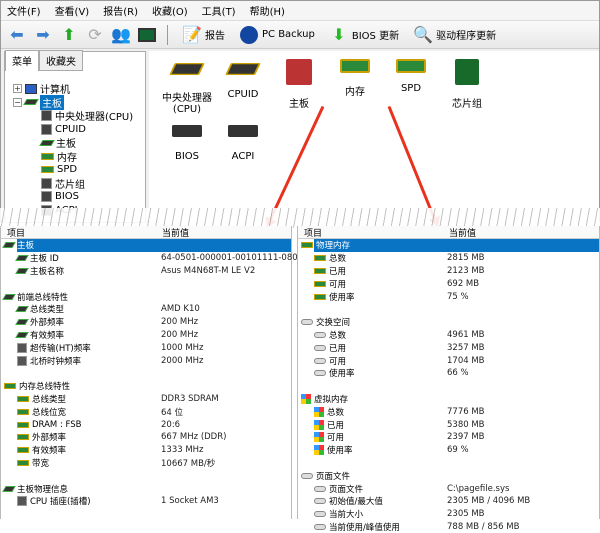  I want to click on icon-item: 中央处理器 (CPU), so click(187, 87).